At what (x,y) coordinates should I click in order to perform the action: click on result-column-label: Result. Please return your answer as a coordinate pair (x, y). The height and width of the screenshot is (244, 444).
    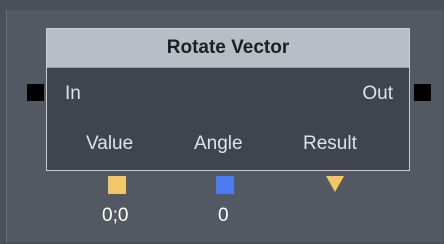
    Looking at the image, I should click on (330, 143).